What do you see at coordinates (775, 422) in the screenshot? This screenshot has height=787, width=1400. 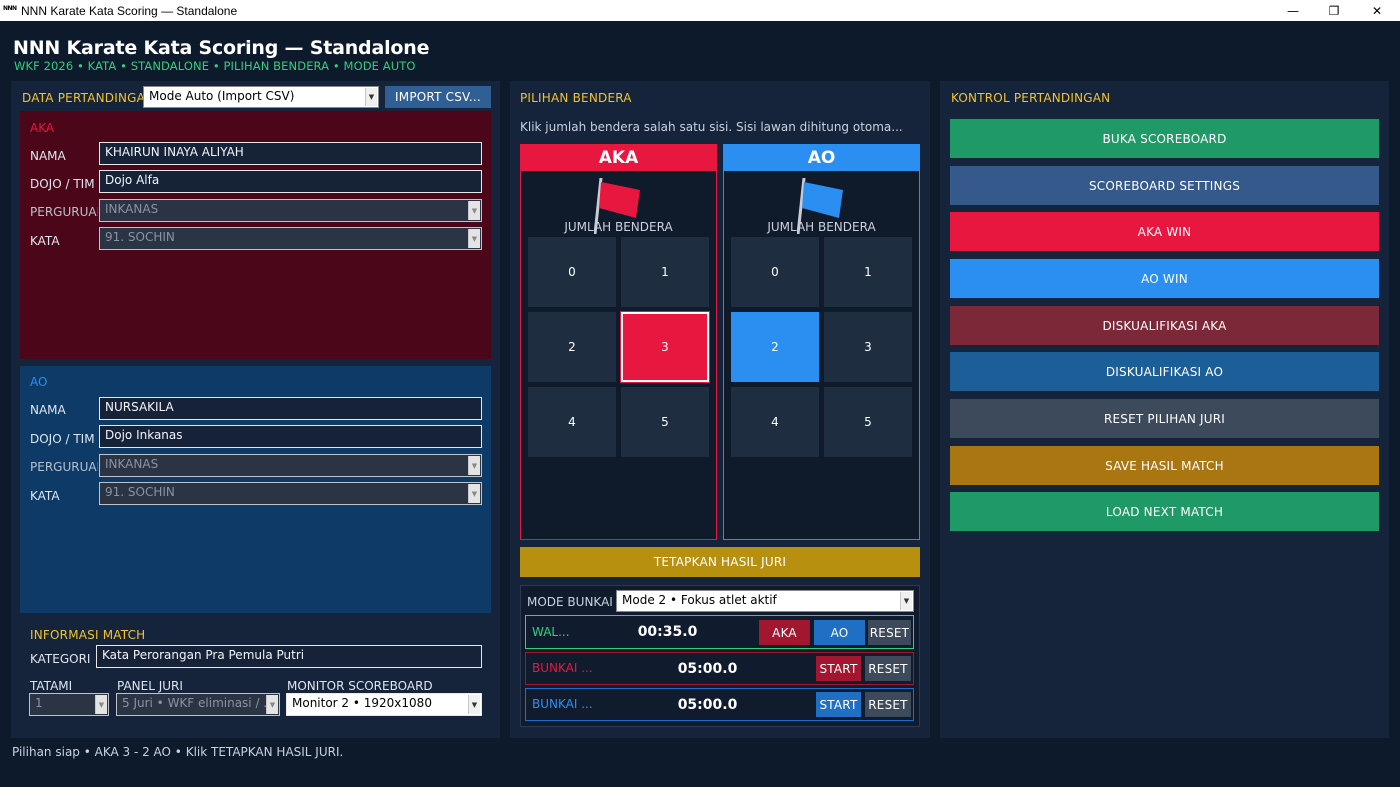 I see `ao-flag-option-4: 4` at bounding box center [775, 422].